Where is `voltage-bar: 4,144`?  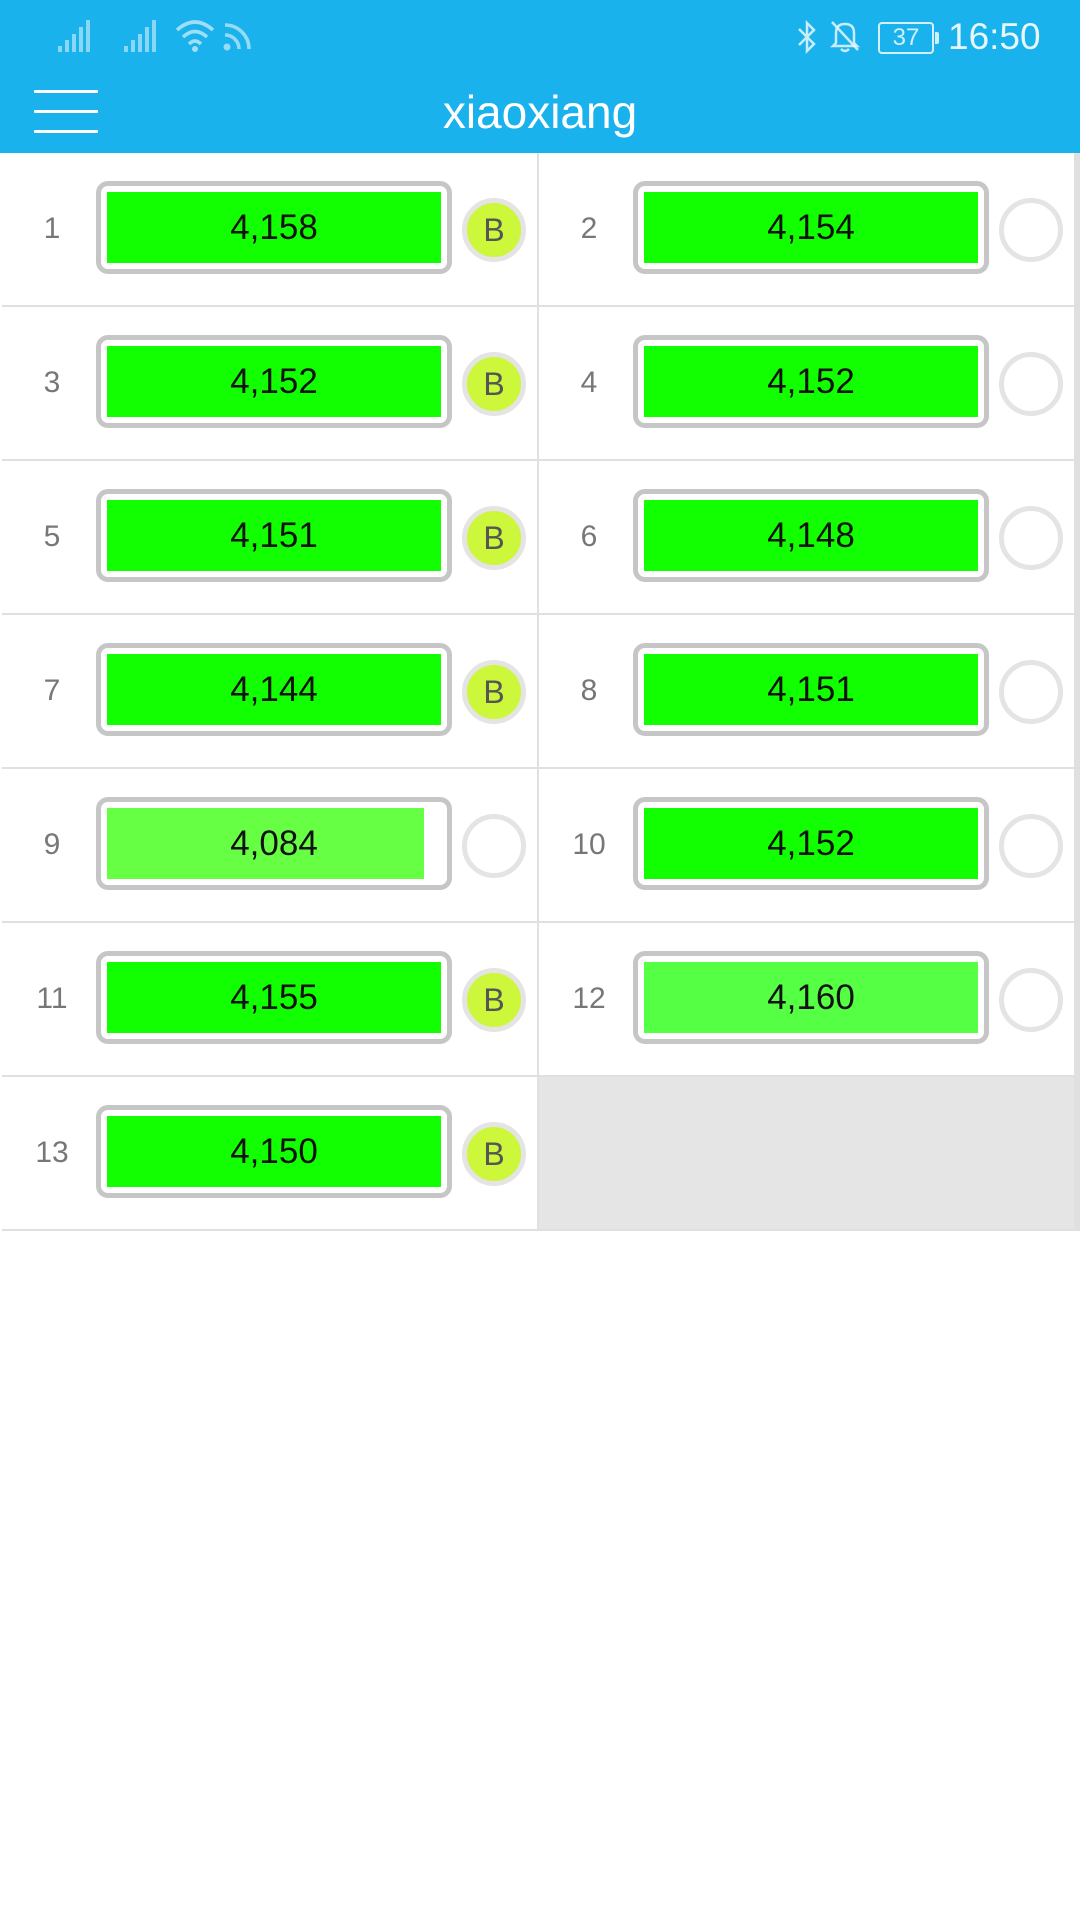 voltage-bar: 4,144 is located at coordinates (274, 689).